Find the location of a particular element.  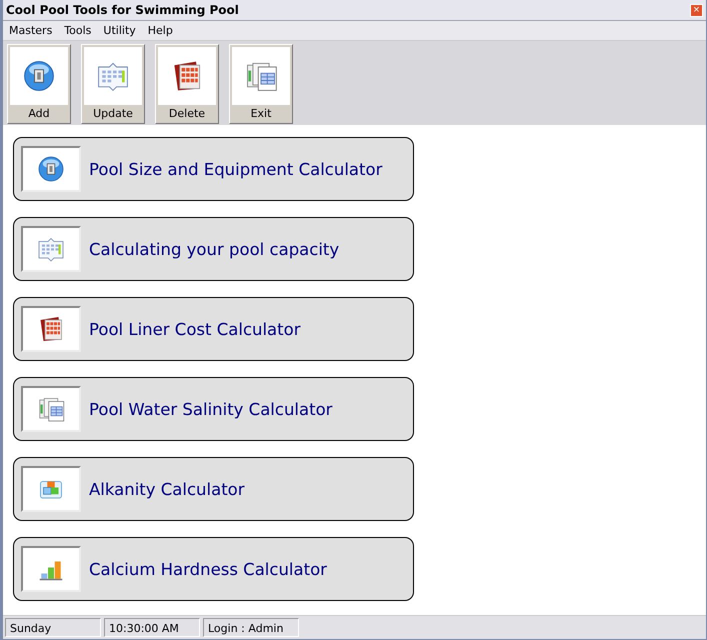

status-panel: Login : Admin is located at coordinates (251, 627).